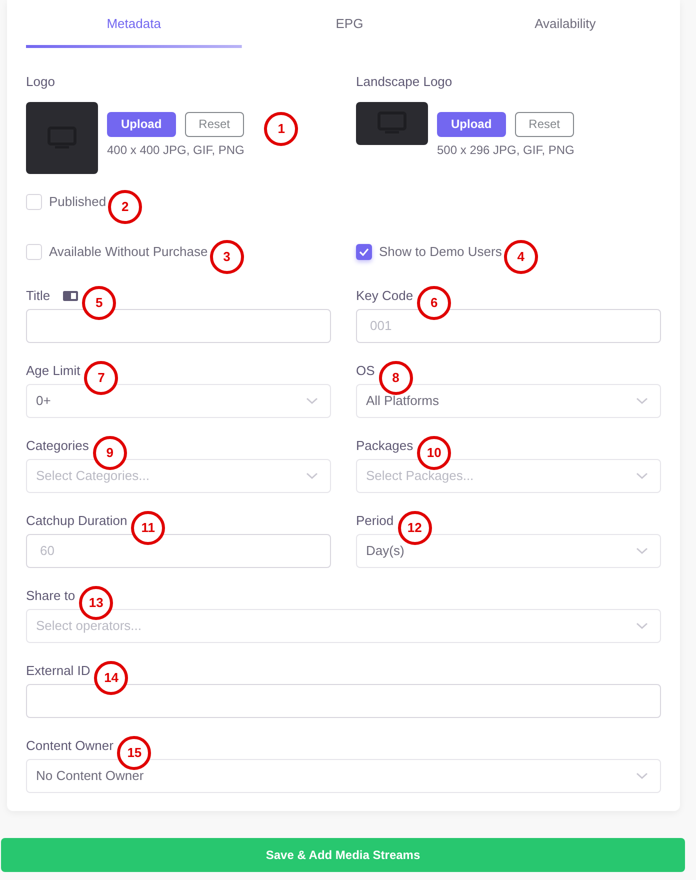 This screenshot has height=880, width=696. I want to click on select-dropdown: 0+, so click(178, 401).